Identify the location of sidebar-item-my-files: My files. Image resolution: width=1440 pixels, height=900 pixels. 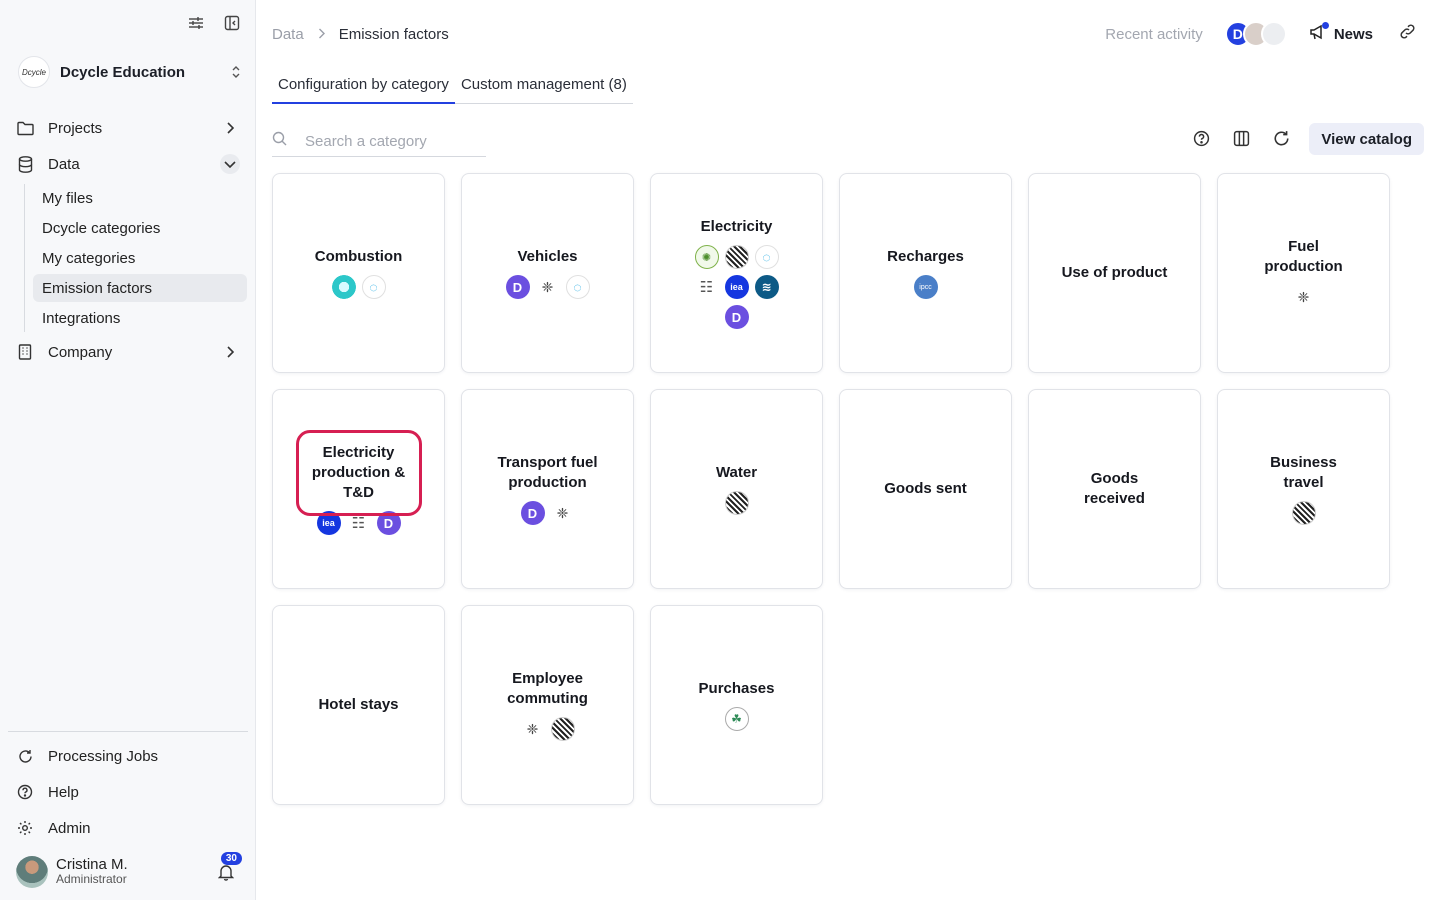
(140, 198).